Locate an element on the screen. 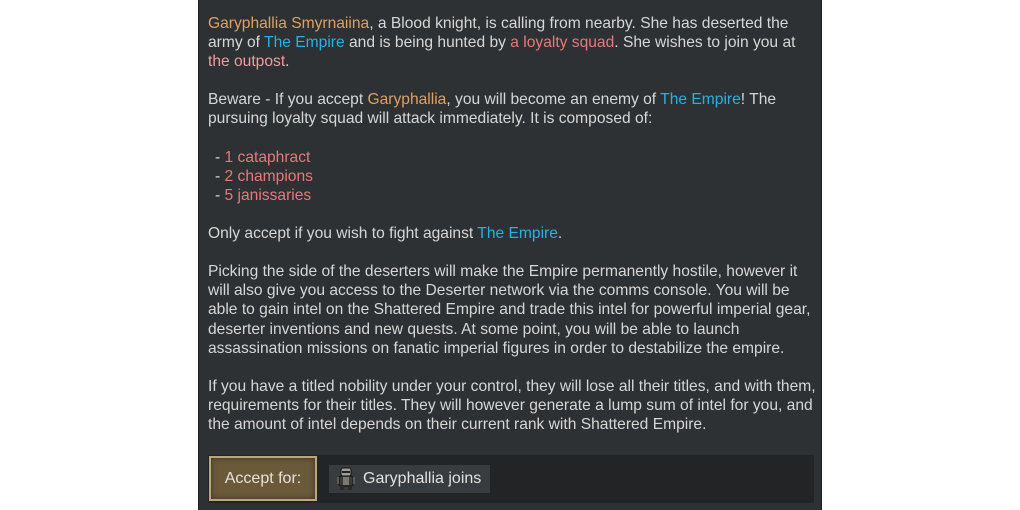  enemy-unit: 5 janissaries is located at coordinates (268, 195).